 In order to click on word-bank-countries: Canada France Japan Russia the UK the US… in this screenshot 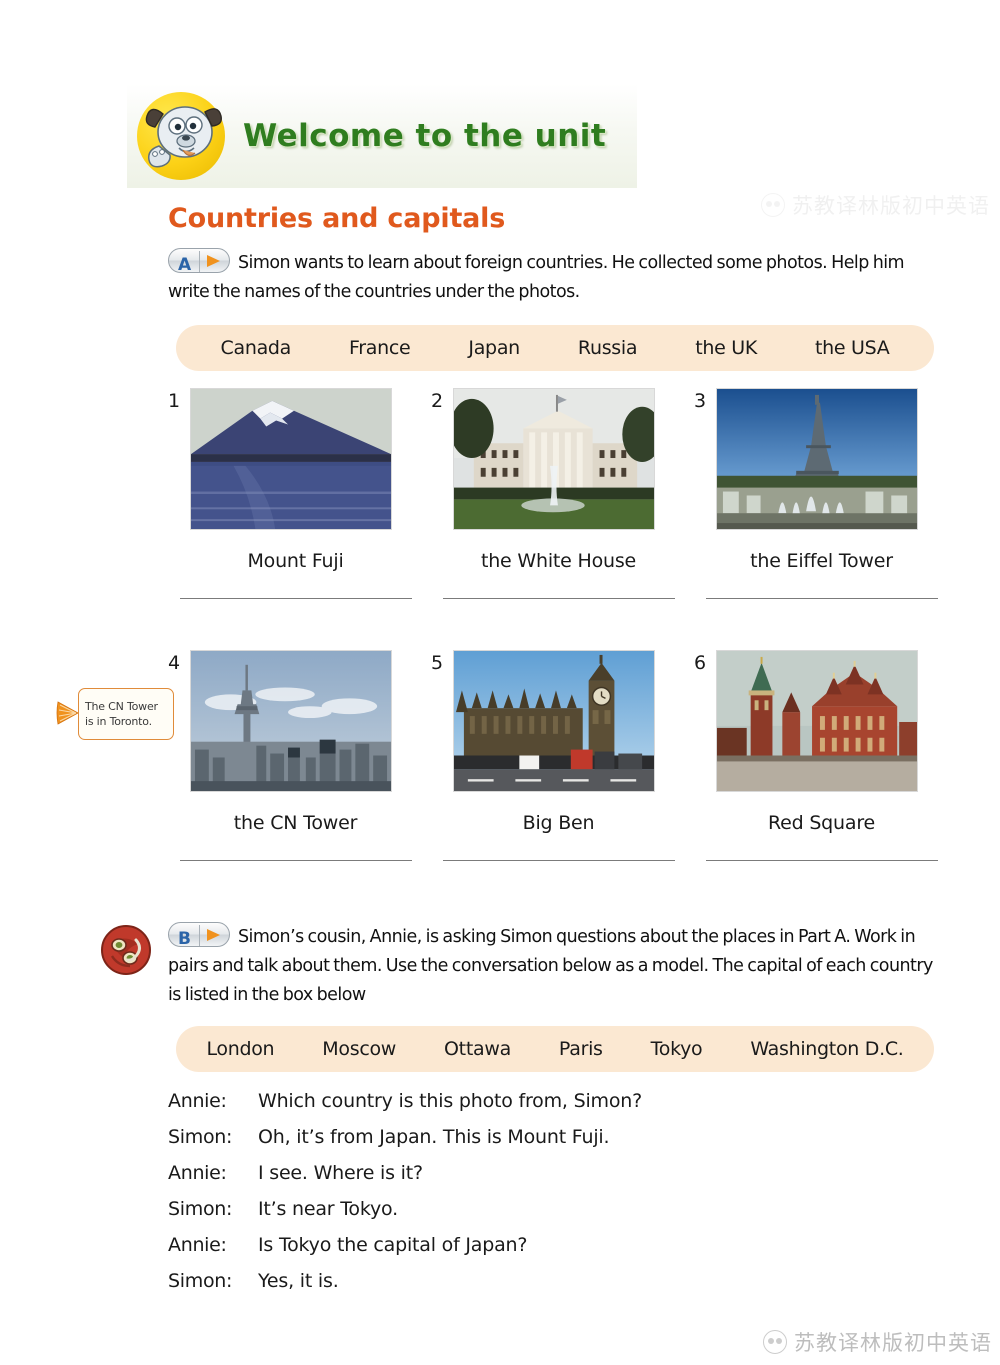, I will do `click(555, 348)`.